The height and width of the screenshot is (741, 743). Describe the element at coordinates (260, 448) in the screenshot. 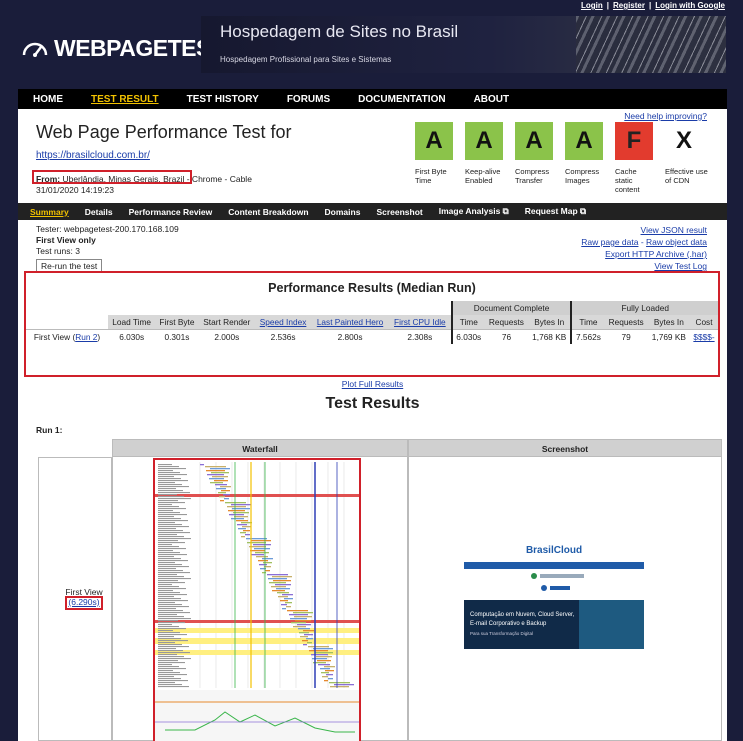

I see `col-header-waterfall: Waterfall` at that location.